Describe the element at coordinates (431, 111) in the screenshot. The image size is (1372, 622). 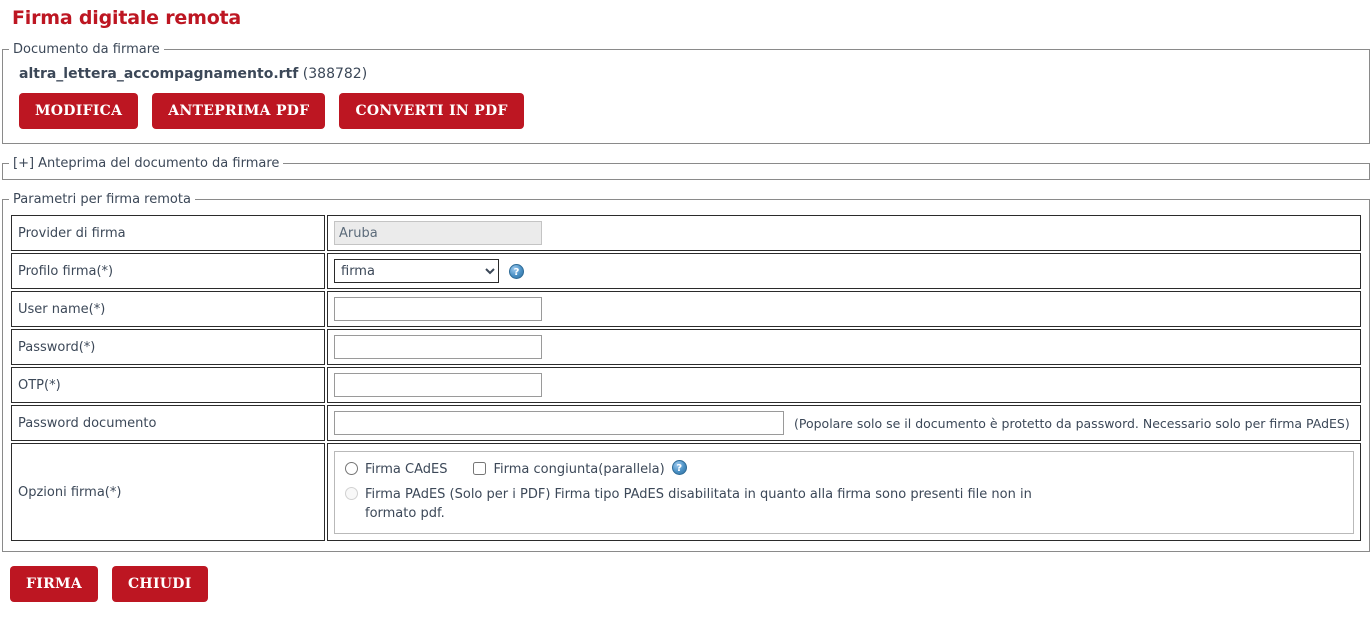
I see `converti-in-pdf-button: CONVERTI IN PDF` at that location.